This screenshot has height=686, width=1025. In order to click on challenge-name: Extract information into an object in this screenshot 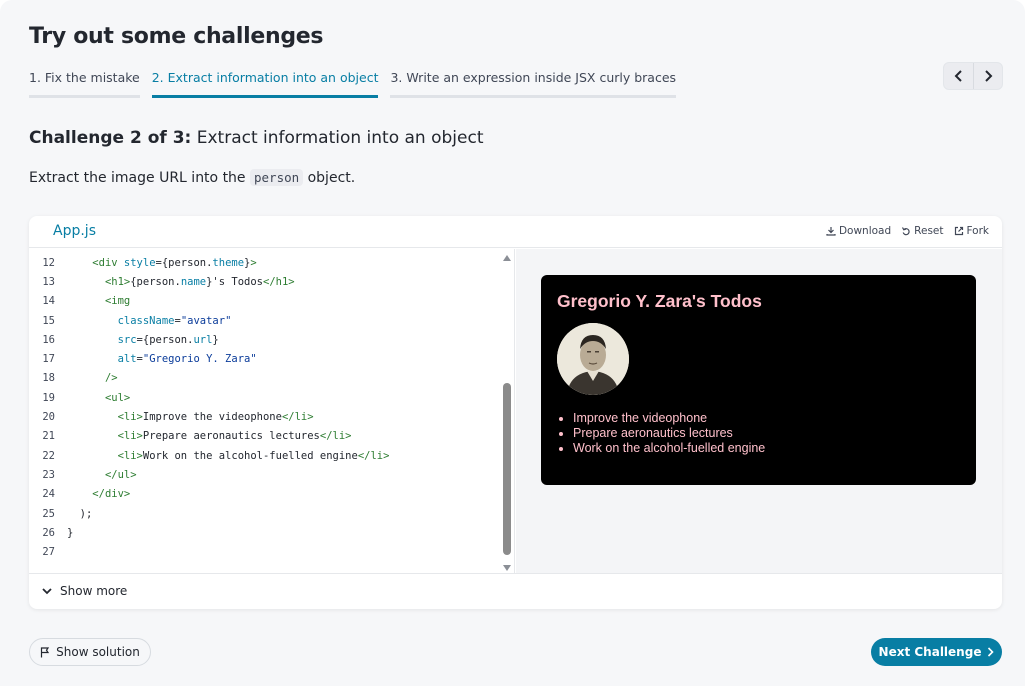, I will do `click(340, 138)`.